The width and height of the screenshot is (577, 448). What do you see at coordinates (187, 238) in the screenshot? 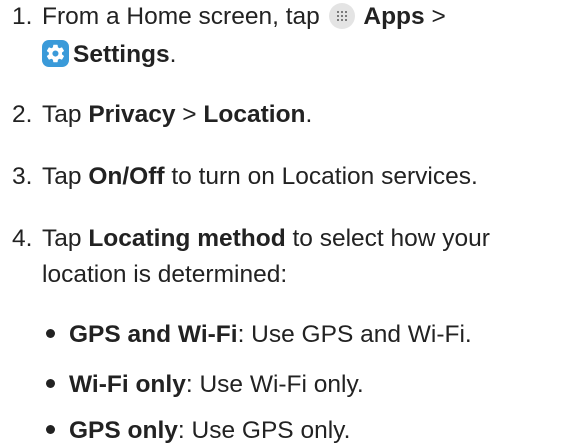
I see `locating-method-label: Locating method` at bounding box center [187, 238].